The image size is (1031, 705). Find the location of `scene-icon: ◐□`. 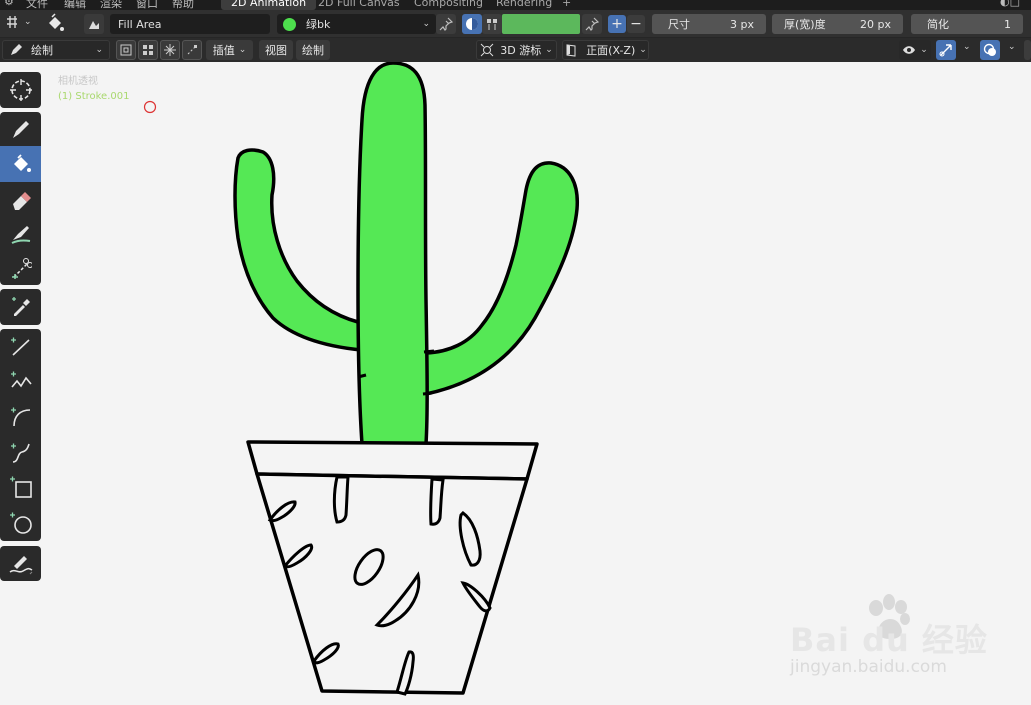

scene-icon: ◐□ is located at coordinates (1010, 4).